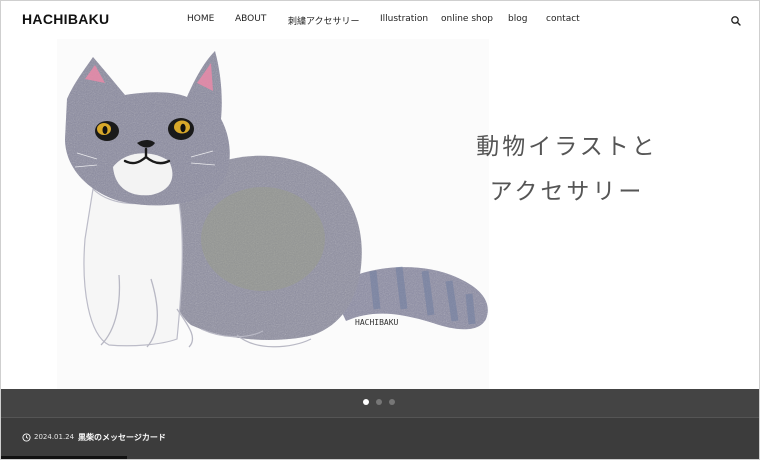  I want to click on hero-title-line2: アクセサリー, so click(567, 192).